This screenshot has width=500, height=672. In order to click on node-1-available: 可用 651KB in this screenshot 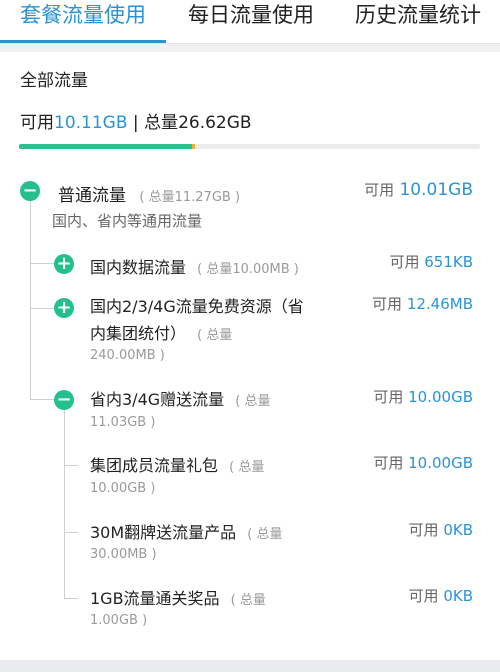, I will do `click(431, 261)`.